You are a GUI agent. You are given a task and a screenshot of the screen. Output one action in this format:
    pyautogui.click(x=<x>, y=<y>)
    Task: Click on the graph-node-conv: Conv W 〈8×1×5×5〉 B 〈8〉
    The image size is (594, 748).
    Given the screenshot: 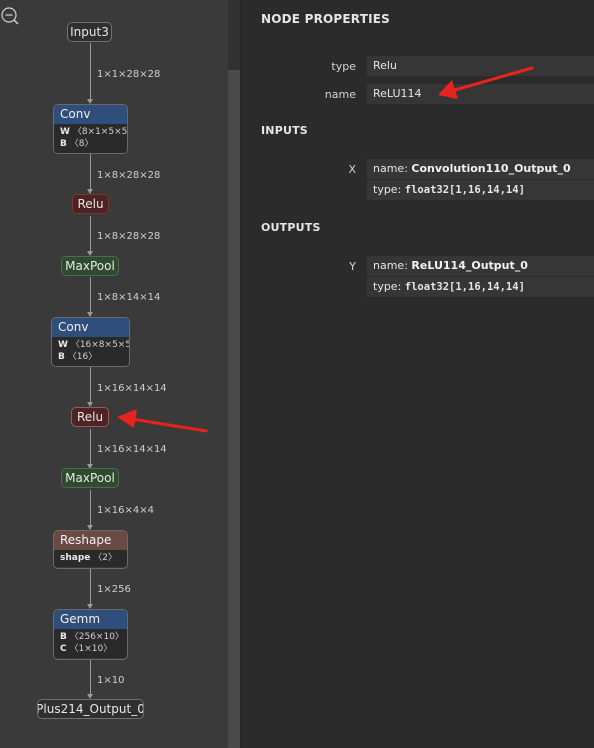 What is the action you would take?
    pyautogui.click(x=90, y=129)
    